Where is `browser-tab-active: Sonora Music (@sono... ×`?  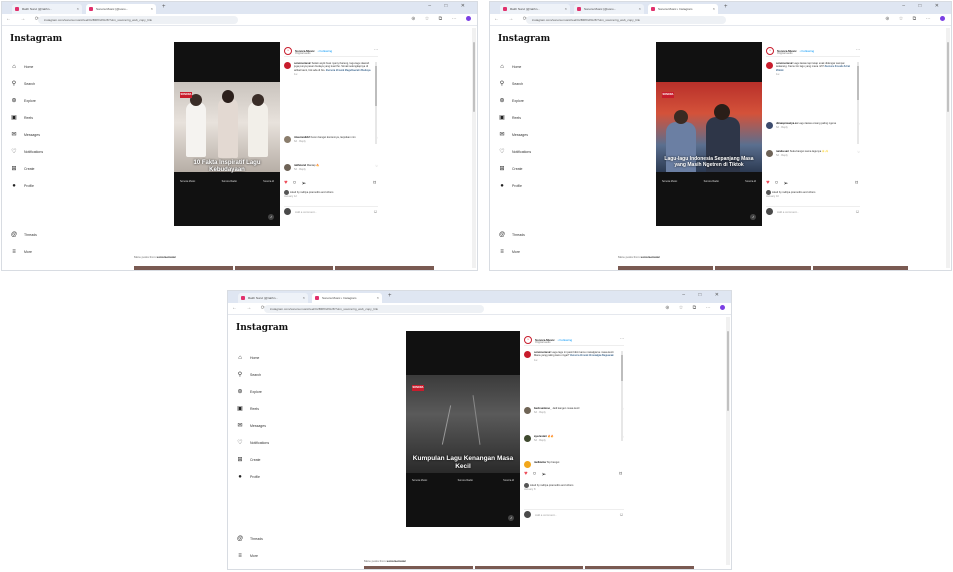
browser-tab-active: Sonora Music (@sono... × is located at coordinates (121, 9).